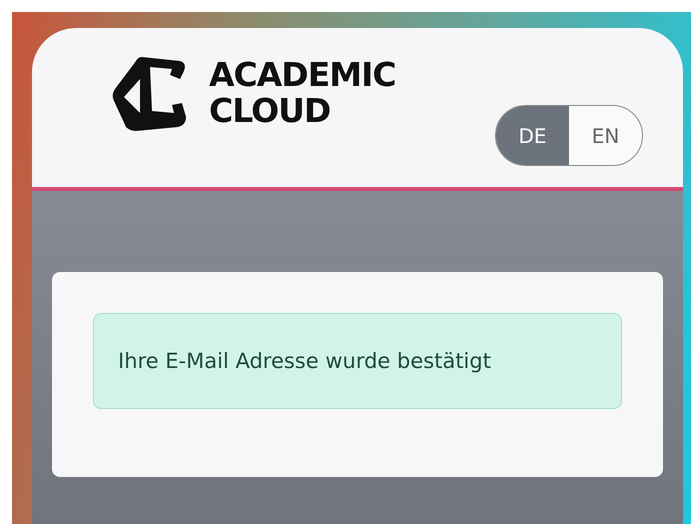 This screenshot has width=691, height=524. What do you see at coordinates (532, 135) in the screenshot?
I see `language-option: DE` at bounding box center [532, 135].